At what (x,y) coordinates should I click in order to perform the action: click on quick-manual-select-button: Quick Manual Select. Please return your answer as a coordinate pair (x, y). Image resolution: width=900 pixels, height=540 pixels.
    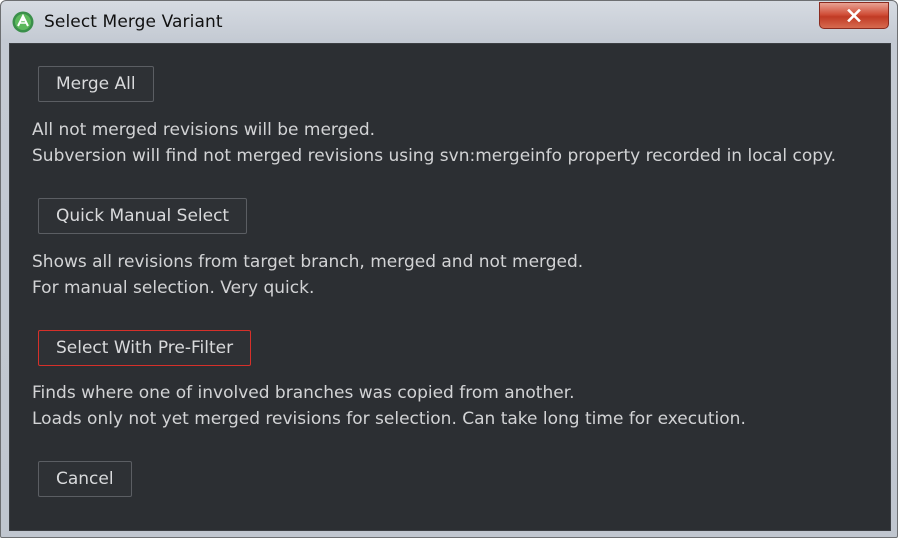
    Looking at the image, I should click on (143, 216).